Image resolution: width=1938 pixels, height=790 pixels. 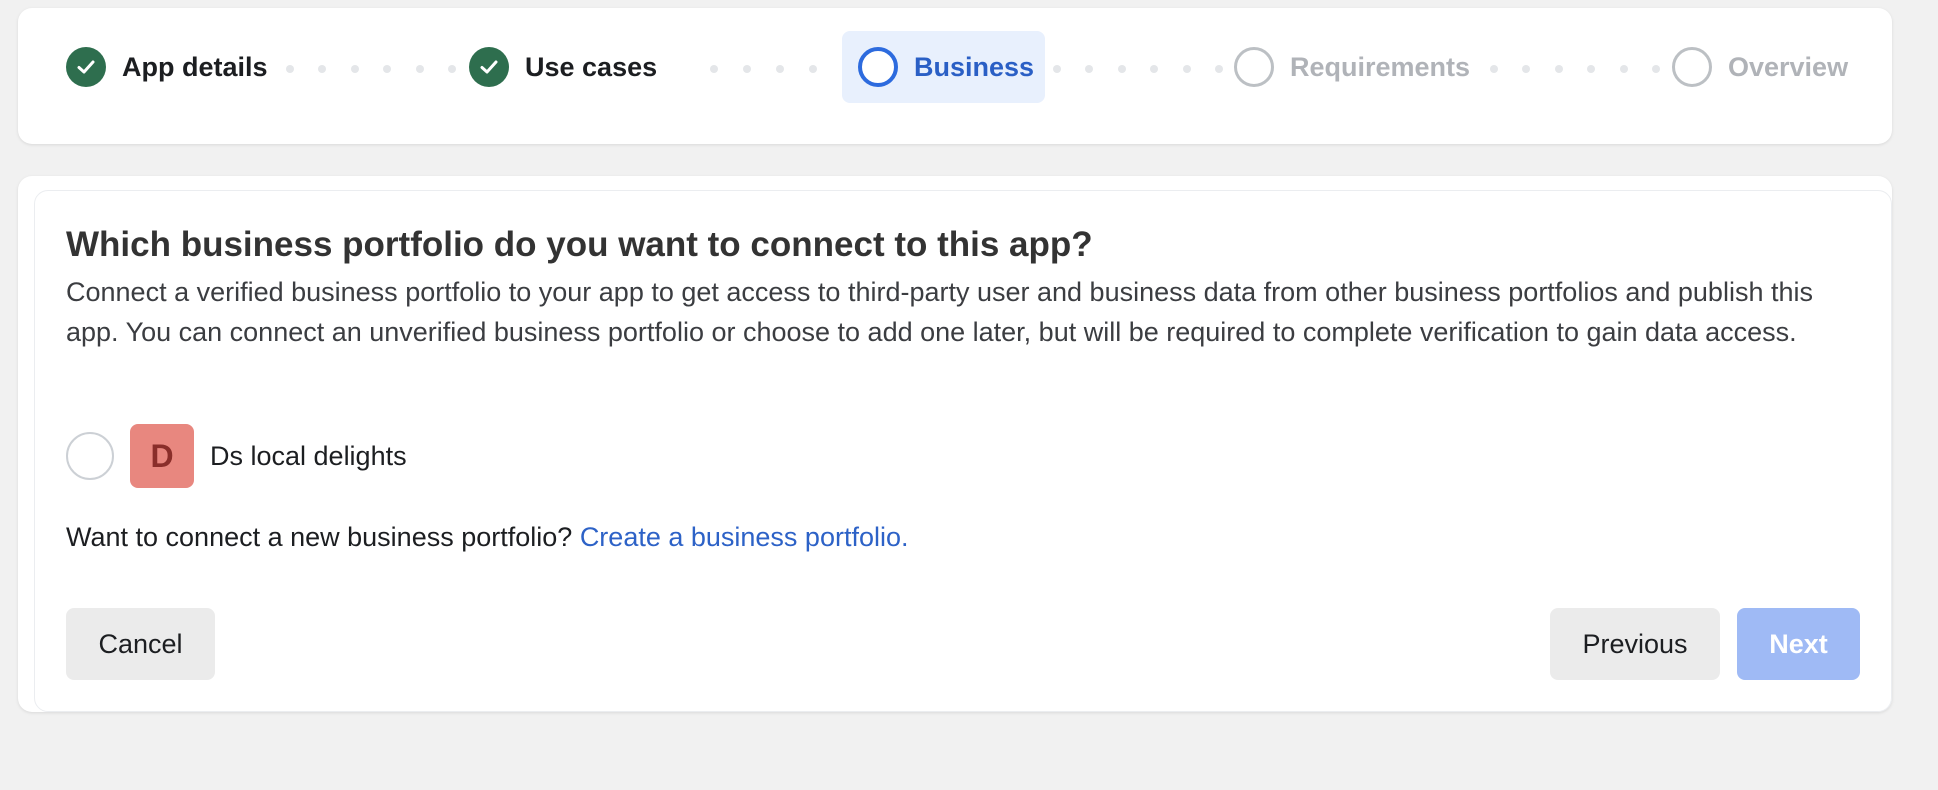 I want to click on avatar: D, so click(x=162, y=456).